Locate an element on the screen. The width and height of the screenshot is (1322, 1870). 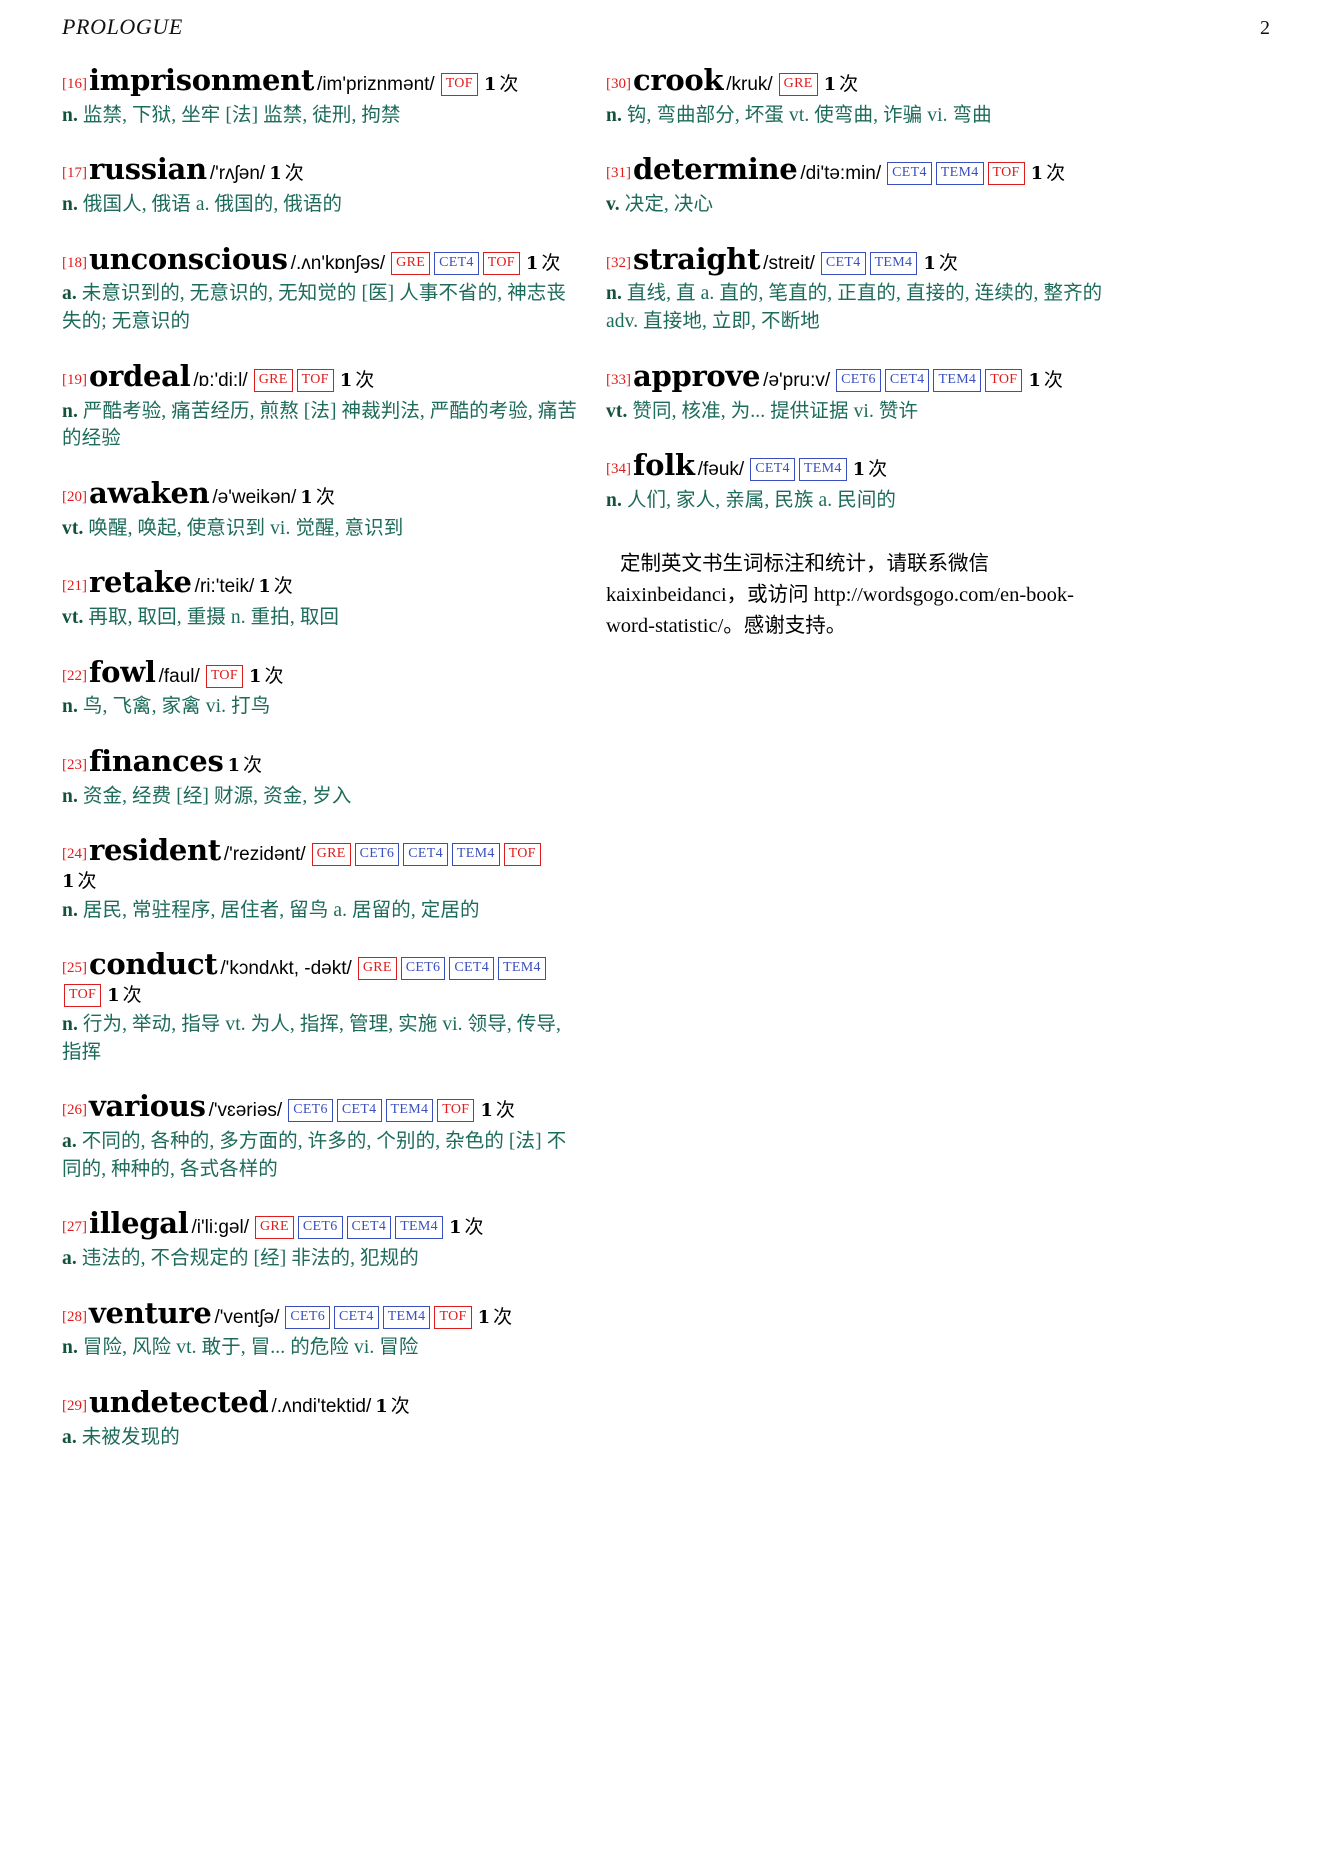
phonetic-transcription: /'rezidənt/ is located at coordinates (264, 855).